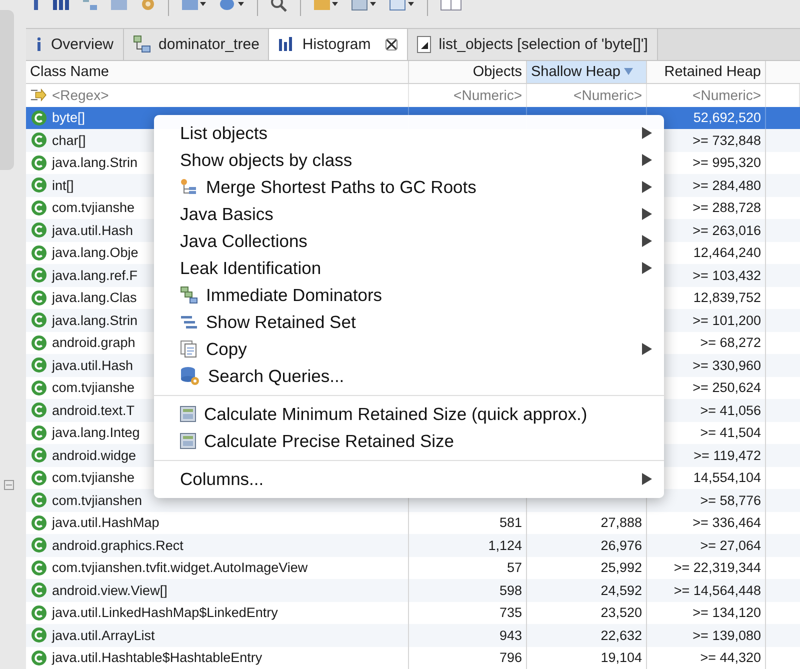  I want to click on table-row: java.util.ArrayList 943 22,632 >= 139,080, so click(413, 635).